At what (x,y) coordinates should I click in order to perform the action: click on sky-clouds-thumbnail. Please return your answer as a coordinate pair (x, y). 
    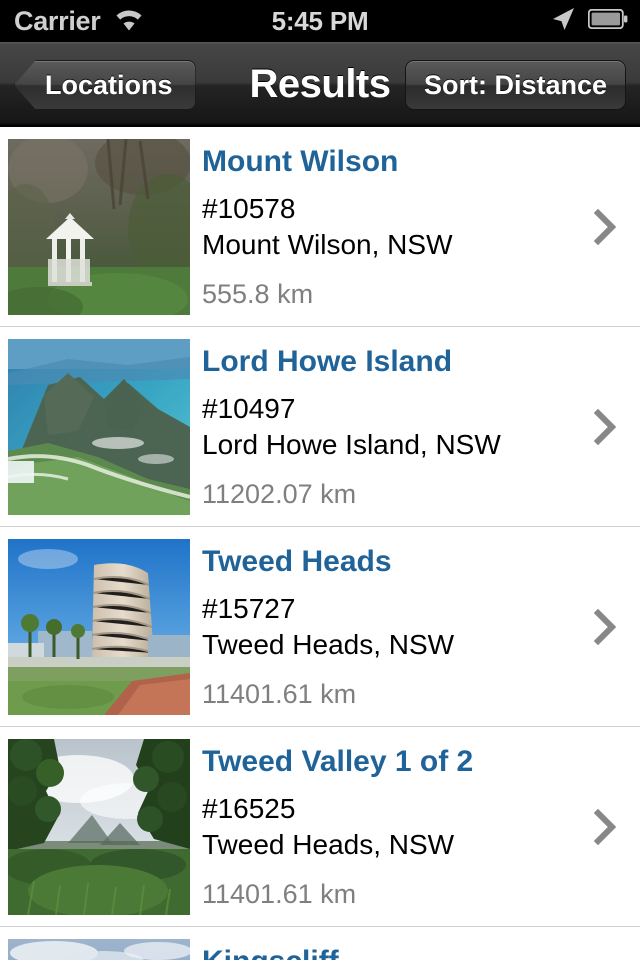
    Looking at the image, I should click on (99, 949).